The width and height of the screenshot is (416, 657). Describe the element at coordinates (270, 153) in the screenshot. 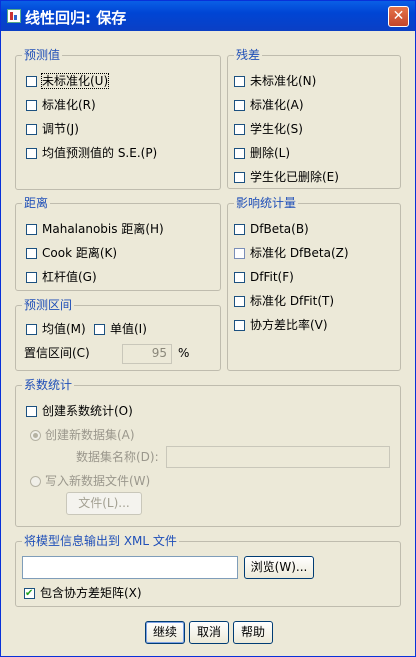

I see `checkbox-label: 删除(L)` at that location.